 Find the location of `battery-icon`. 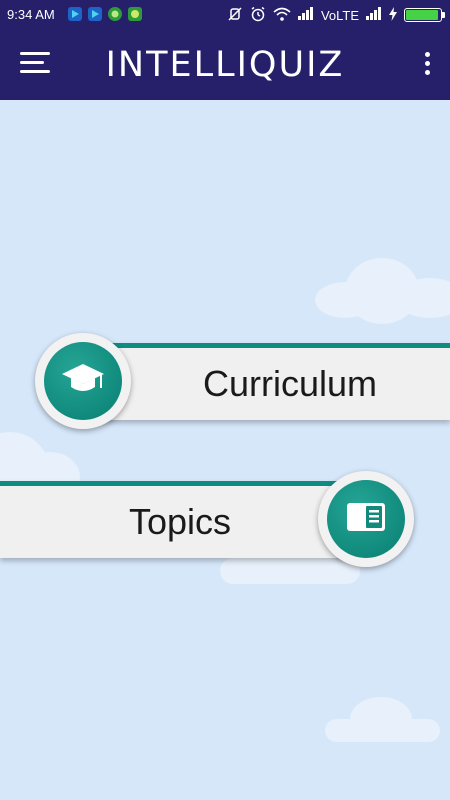

battery-icon is located at coordinates (424, 15).